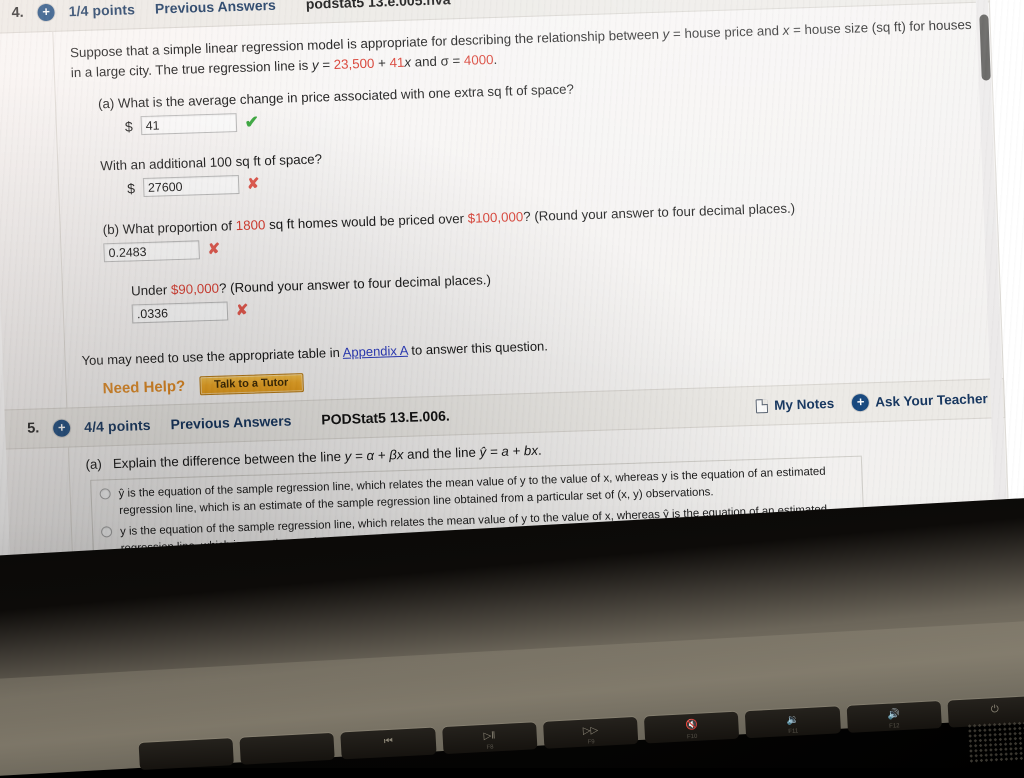  What do you see at coordinates (931, 400) in the screenshot?
I see `ask-your-teacher-label-5: Ask Your Teacher` at bounding box center [931, 400].